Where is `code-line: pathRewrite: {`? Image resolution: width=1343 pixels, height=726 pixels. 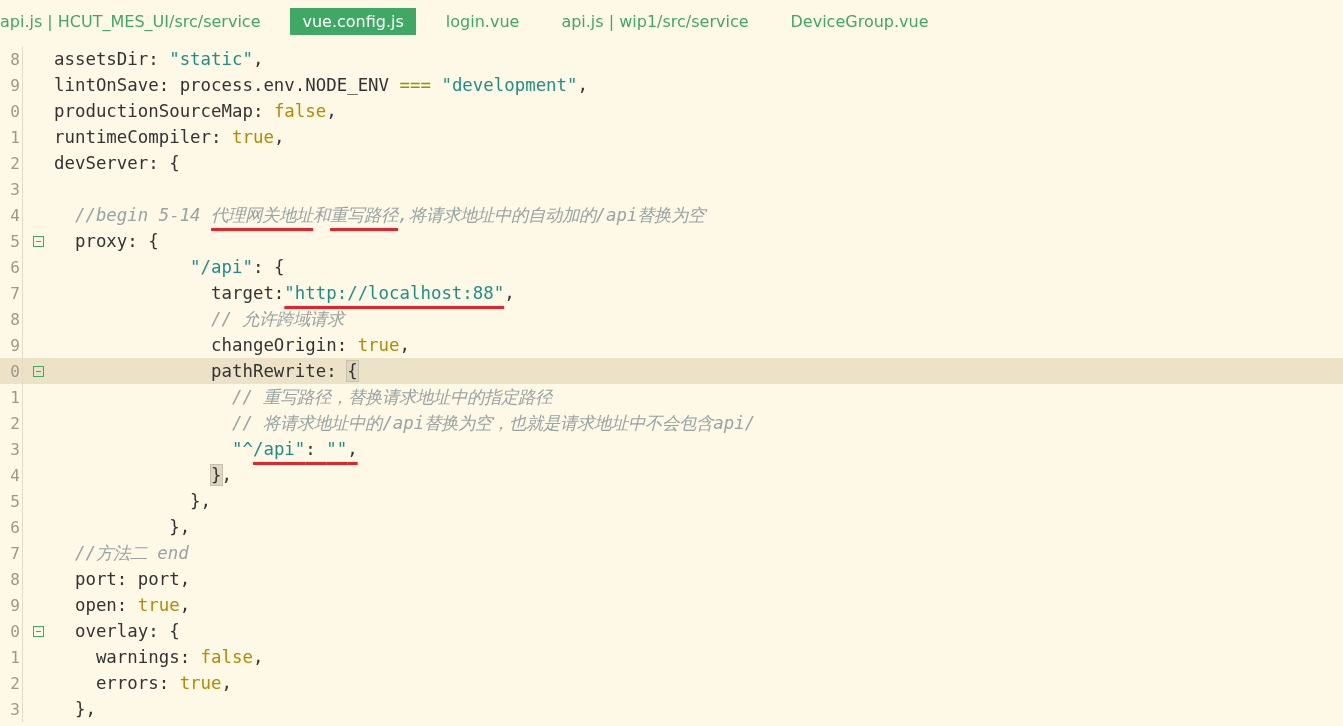
code-line: pathRewrite: { is located at coordinates (284, 371).